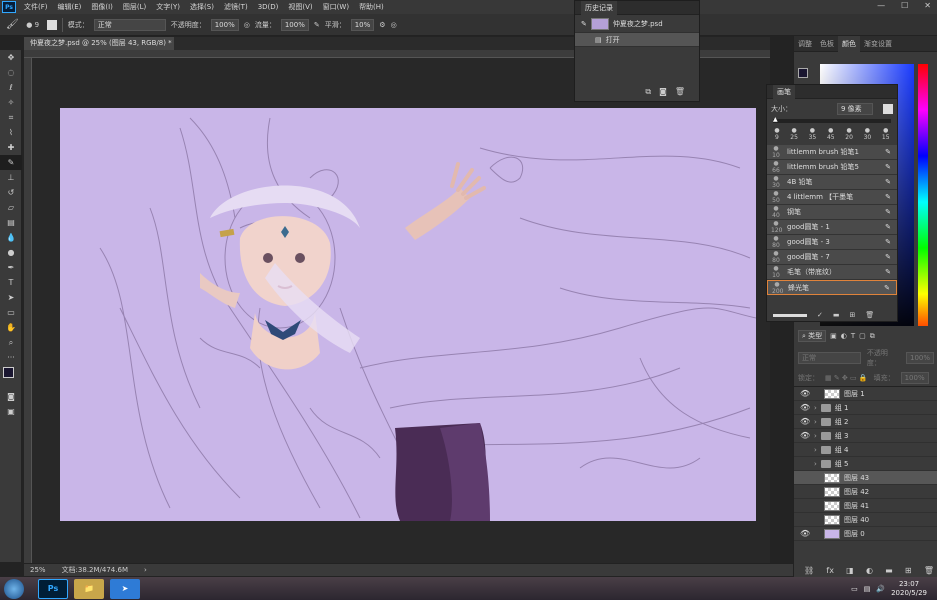 Image resolution: width=937 pixels, height=600 pixels. What do you see at coordinates (11, 192) in the screenshot?
I see `history-brush-tool-icon: ↺` at bounding box center [11, 192].